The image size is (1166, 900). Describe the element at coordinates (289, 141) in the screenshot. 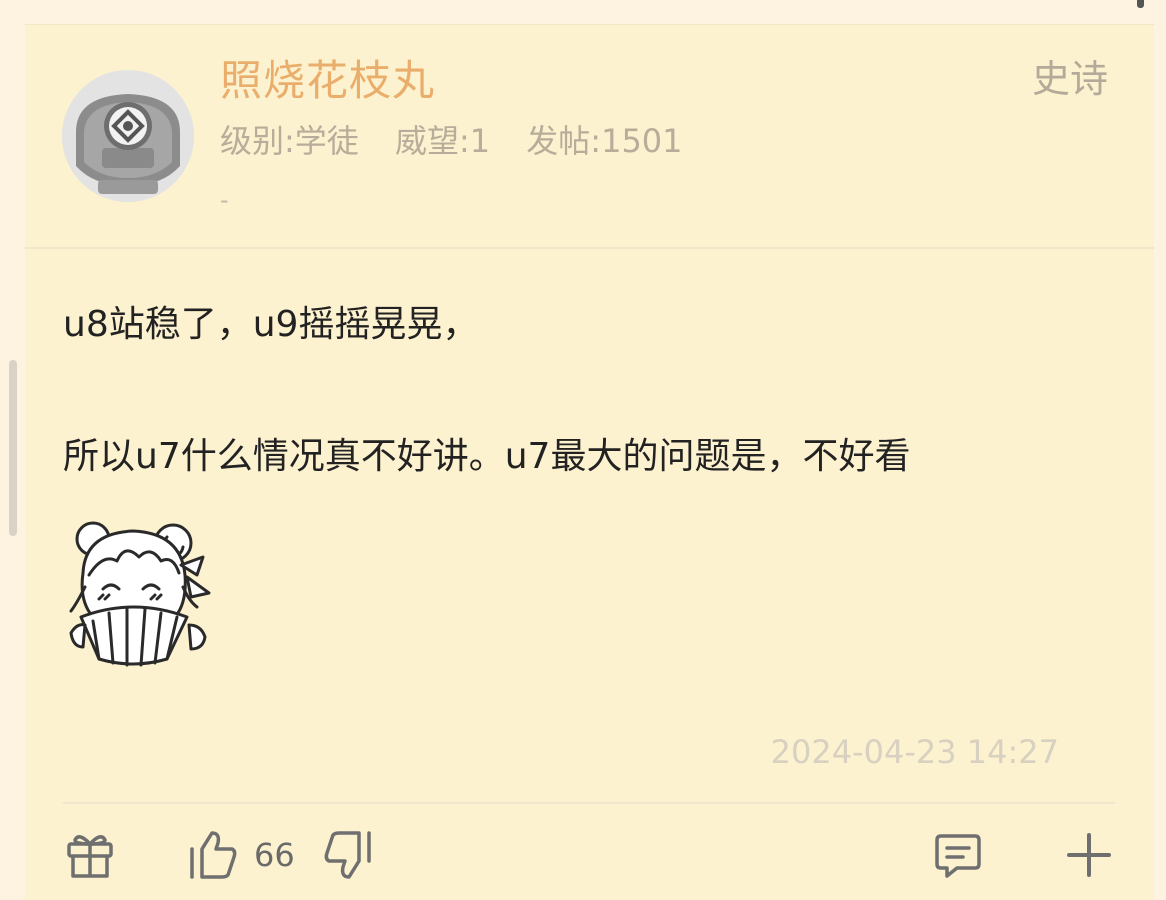

I see `author-level: 级别:学徒` at that location.